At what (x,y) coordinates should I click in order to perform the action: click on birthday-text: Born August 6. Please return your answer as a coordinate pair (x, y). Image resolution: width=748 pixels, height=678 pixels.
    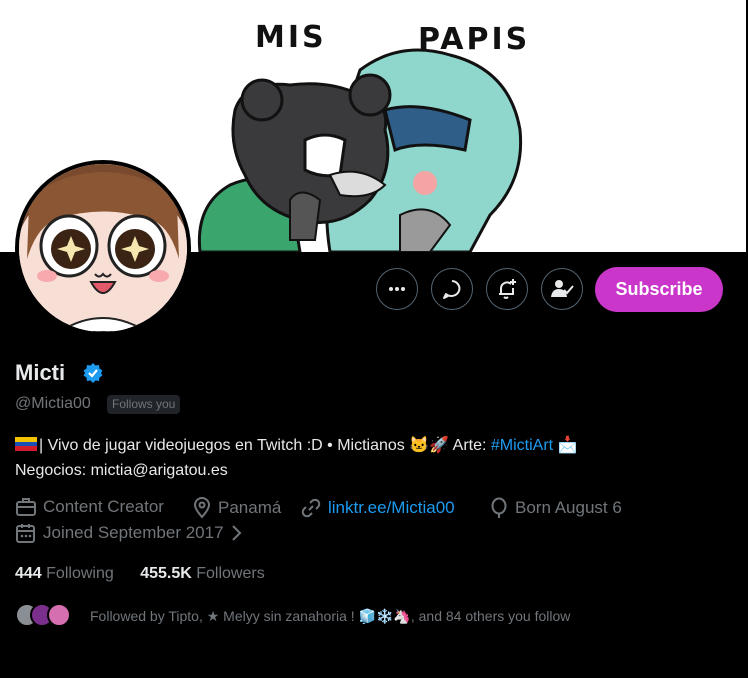
    Looking at the image, I should click on (568, 507).